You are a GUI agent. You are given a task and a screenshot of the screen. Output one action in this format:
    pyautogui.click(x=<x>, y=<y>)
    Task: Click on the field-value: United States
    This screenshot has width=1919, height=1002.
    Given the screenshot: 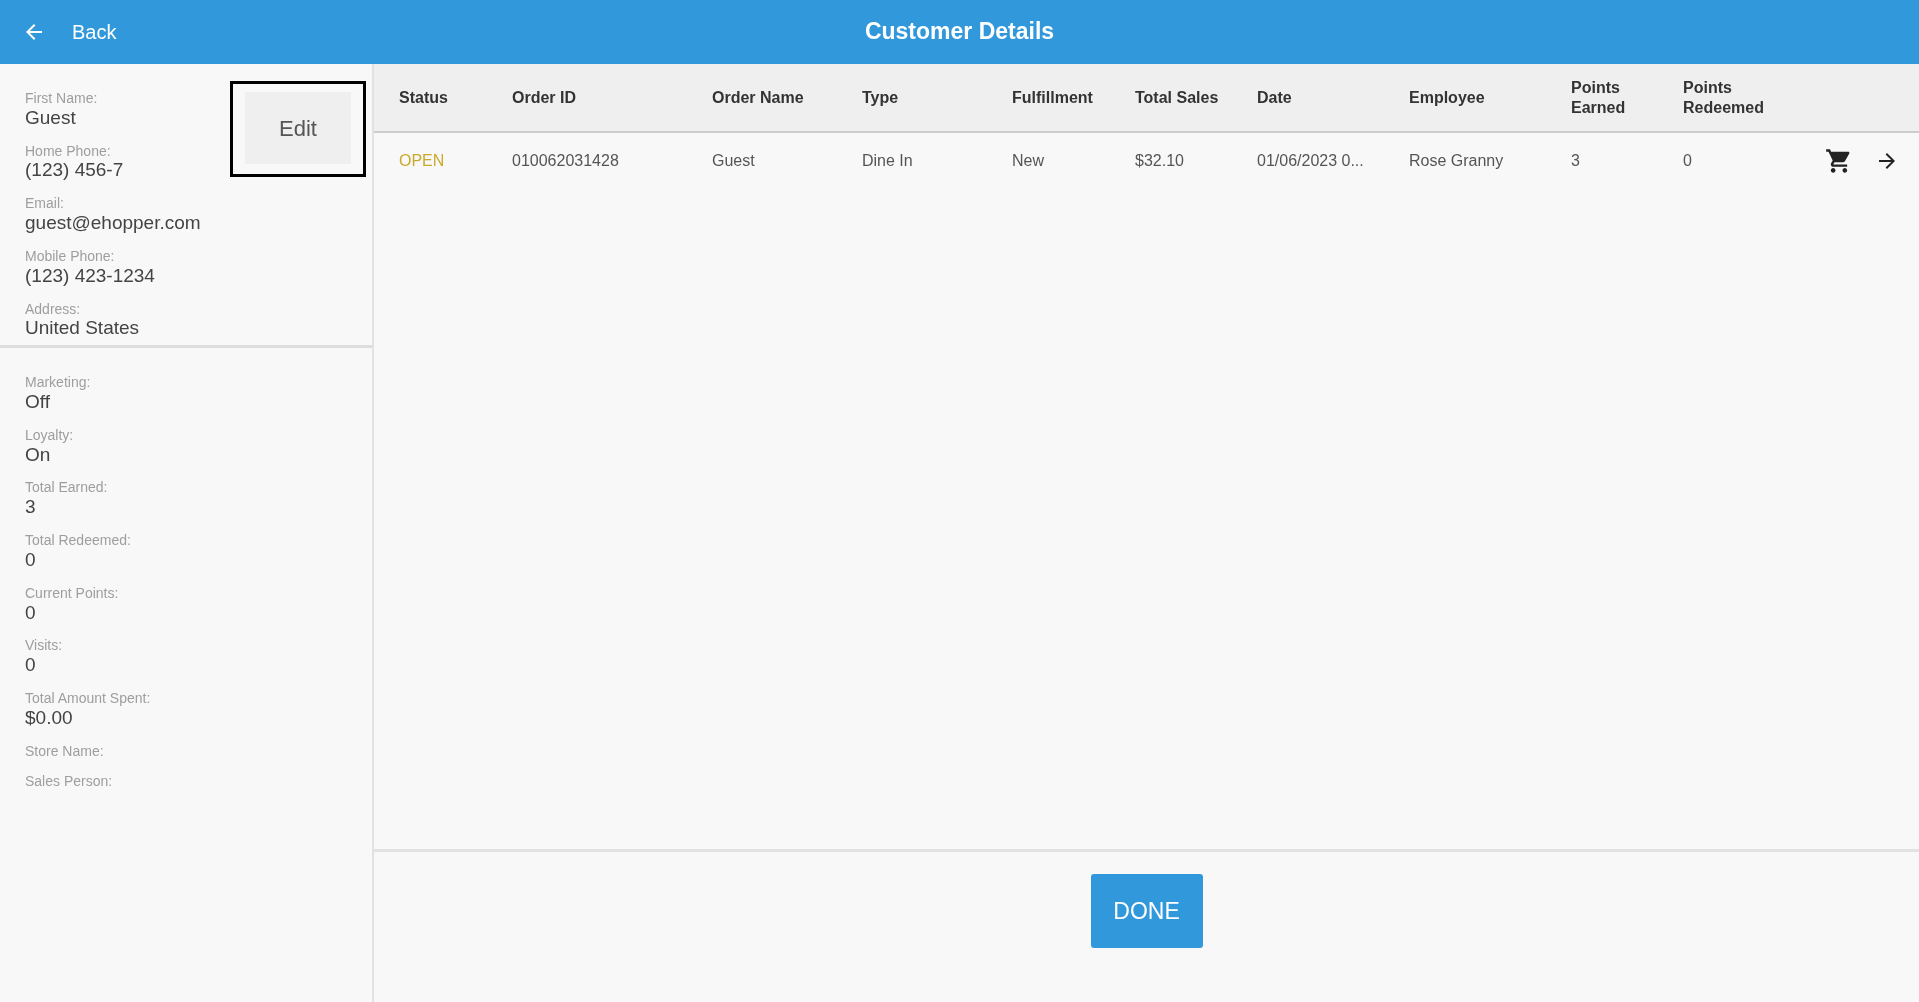 What is the action you would take?
    pyautogui.click(x=82, y=328)
    